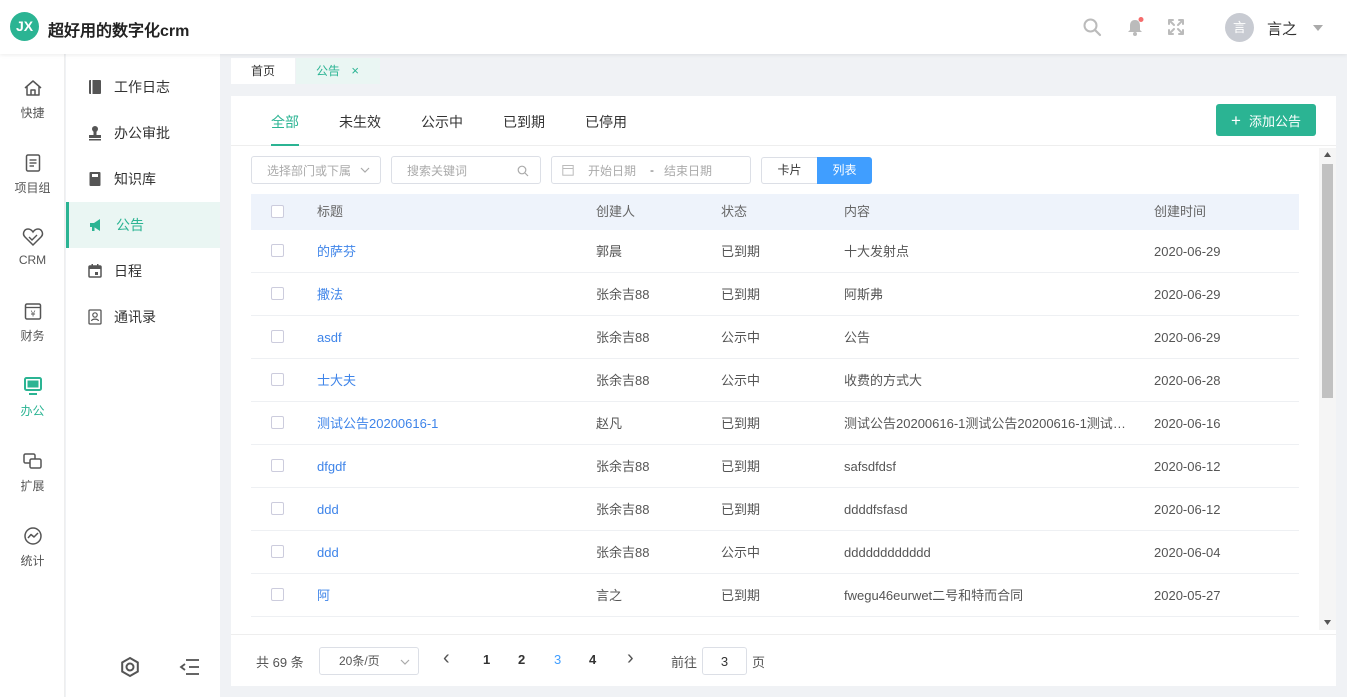 Image resolution: width=1347 pixels, height=697 pixels. I want to click on primary-nav-item-project: 项目组, so click(32, 183).